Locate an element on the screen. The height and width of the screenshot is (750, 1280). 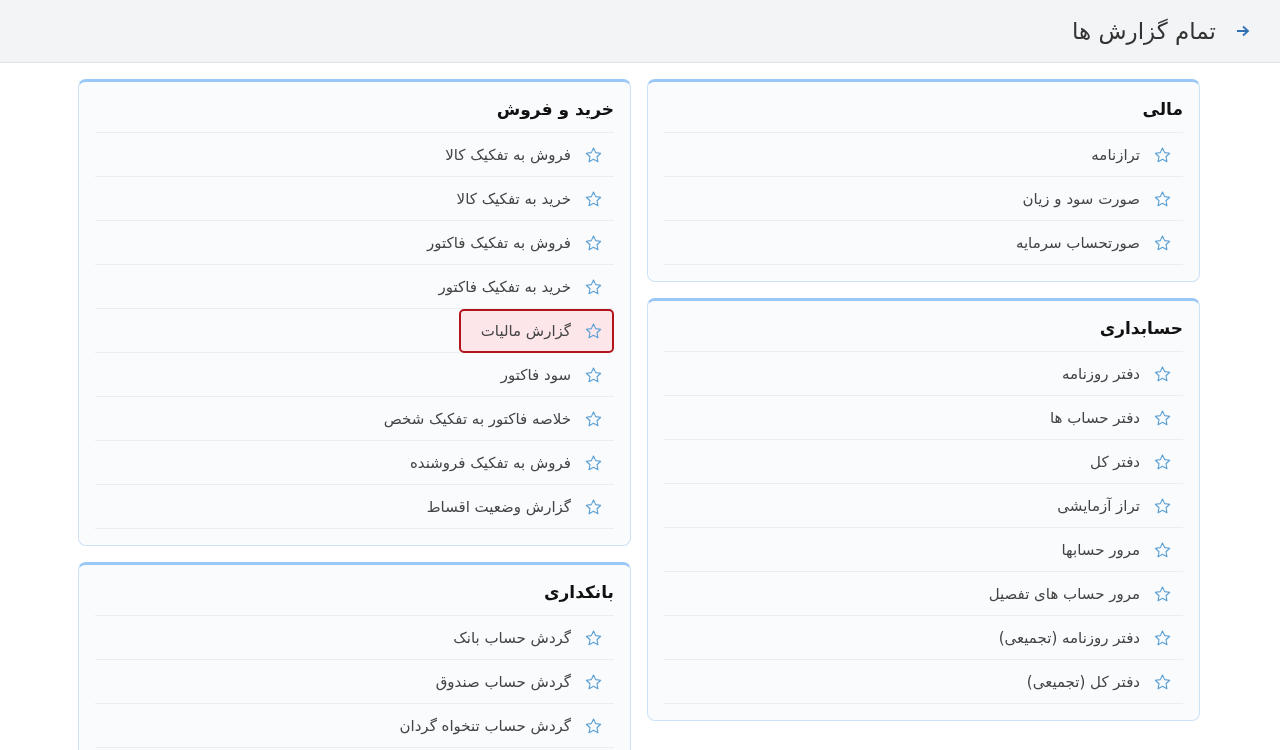
report-link: گردش حساب بانک is located at coordinates (527, 637).